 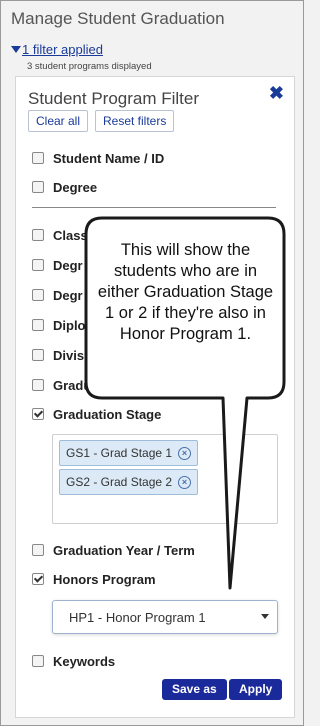 I want to click on filter-graduation-stage: Graduation Stage, so click(x=96, y=414).